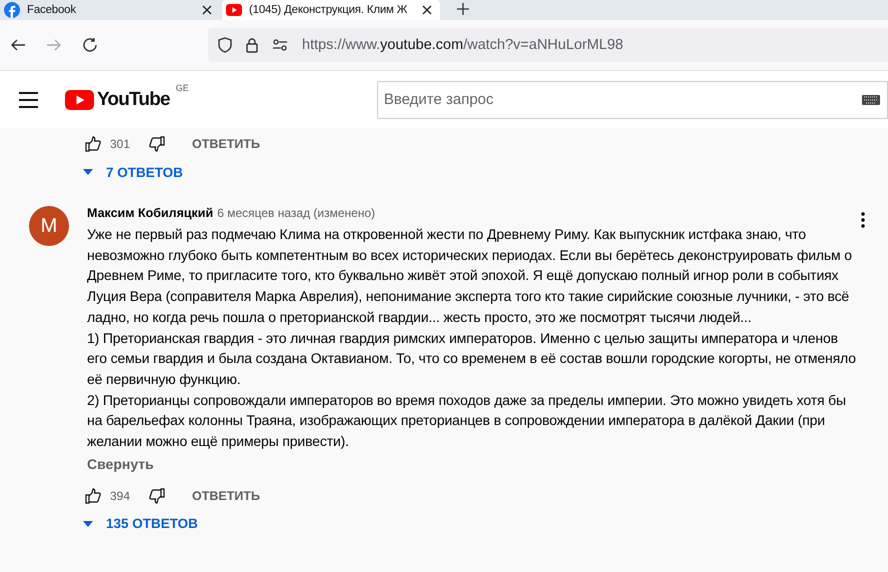 The image size is (888, 572). What do you see at coordinates (863, 220) in the screenshot?
I see `more-options-icon` at bounding box center [863, 220].